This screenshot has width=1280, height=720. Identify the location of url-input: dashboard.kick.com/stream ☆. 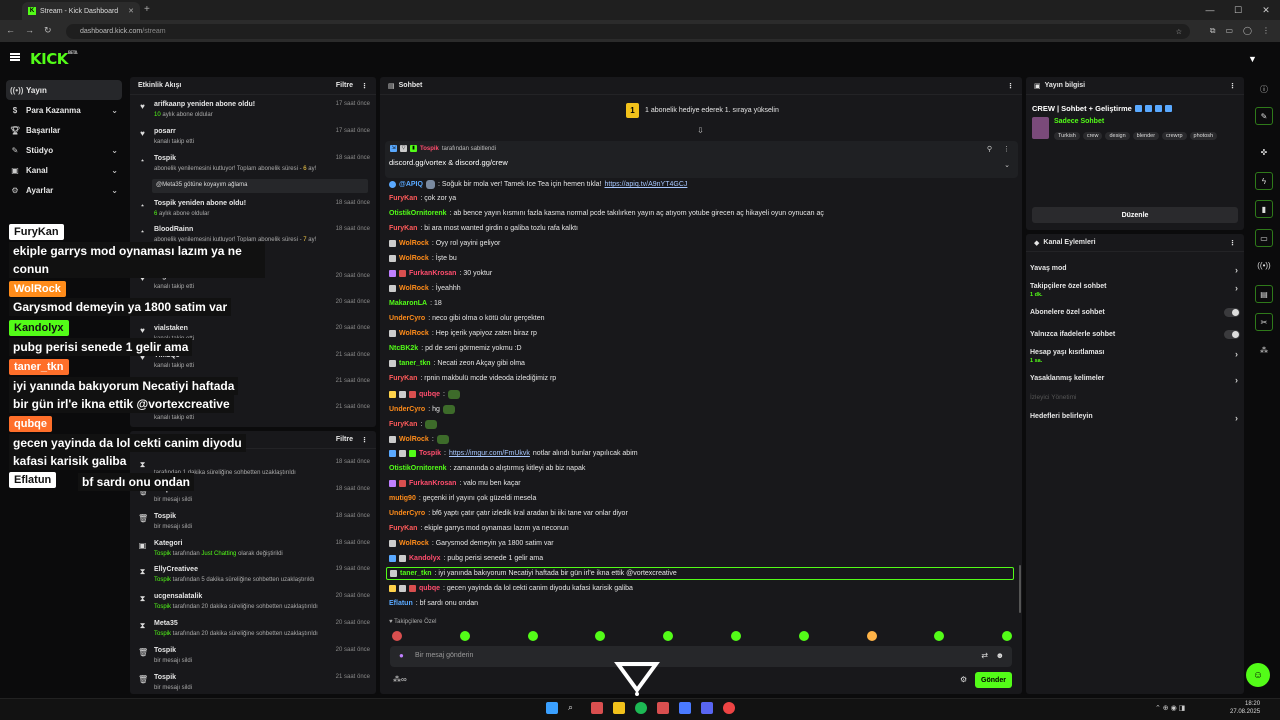
(628, 31).